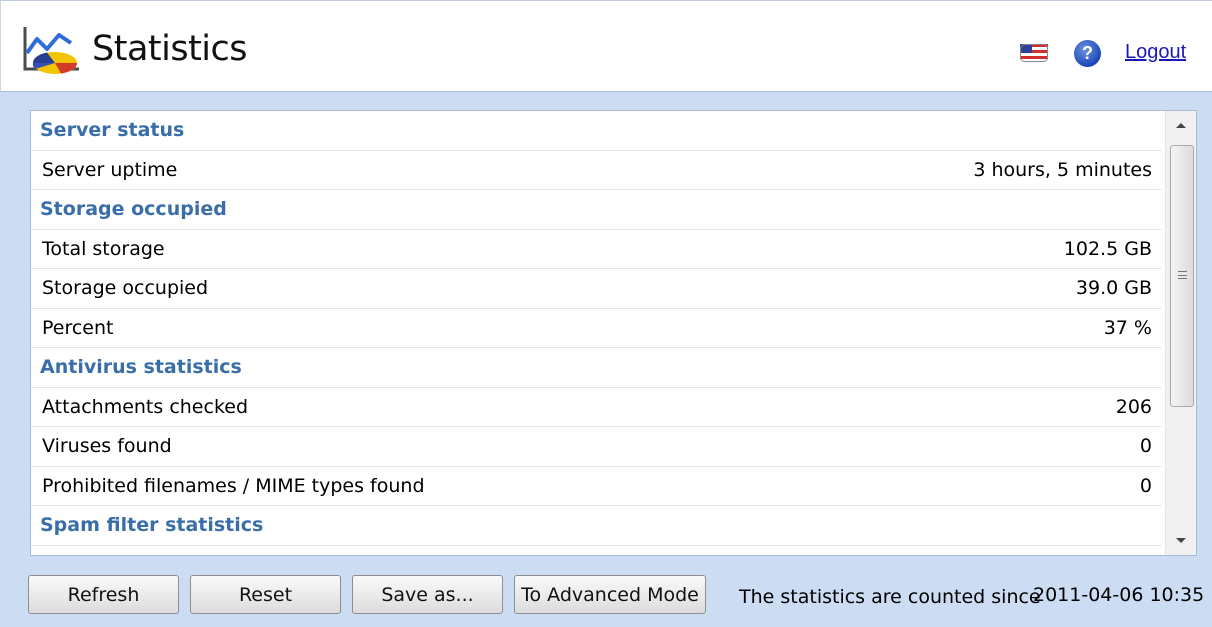 The image size is (1212, 627). What do you see at coordinates (1087, 53) in the screenshot?
I see `help-icon: ?` at bounding box center [1087, 53].